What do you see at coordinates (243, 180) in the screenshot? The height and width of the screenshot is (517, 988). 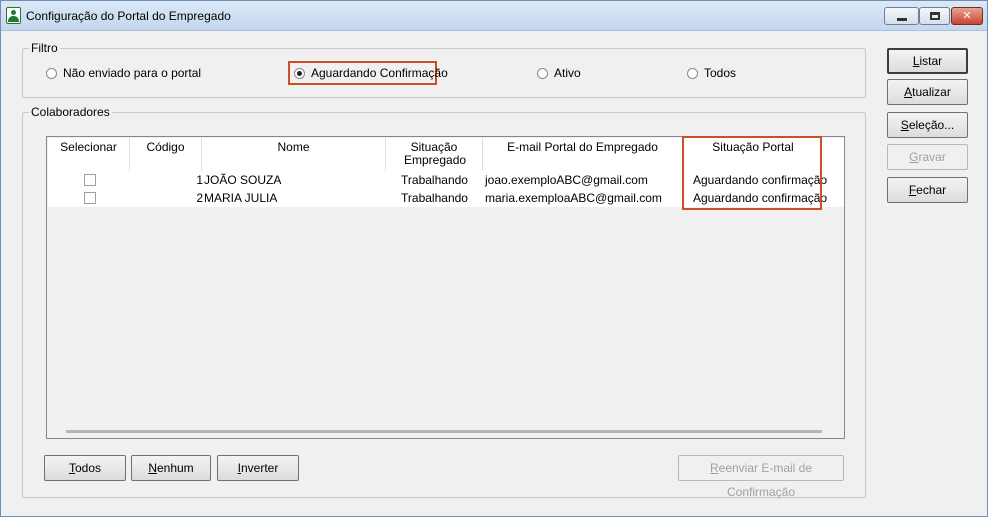 I see `cell-nome: JOÃO SOUZA` at bounding box center [243, 180].